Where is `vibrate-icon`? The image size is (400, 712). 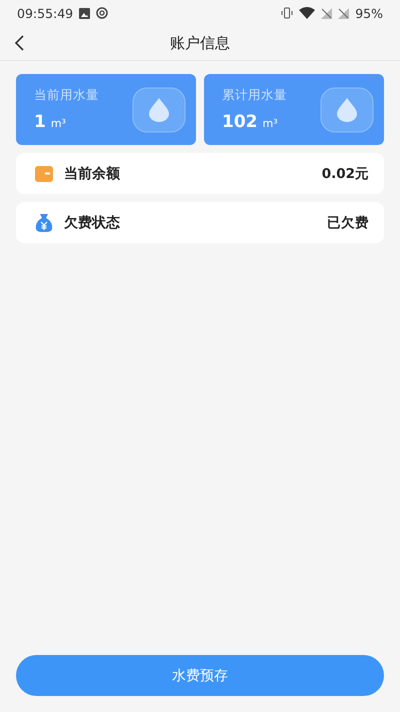
vibrate-icon is located at coordinates (287, 13).